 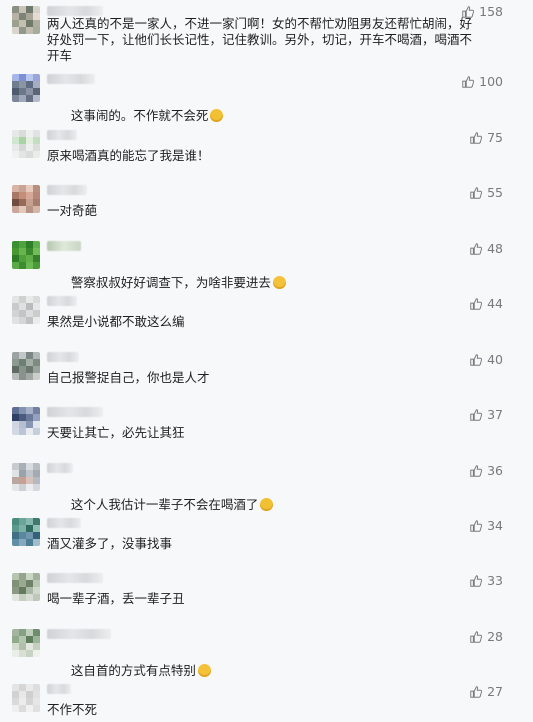 What do you see at coordinates (266, 546) in the screenshot?
I see `comment-item: 酒又灌多了，没事找事 34` at bounding box center [266, 546].